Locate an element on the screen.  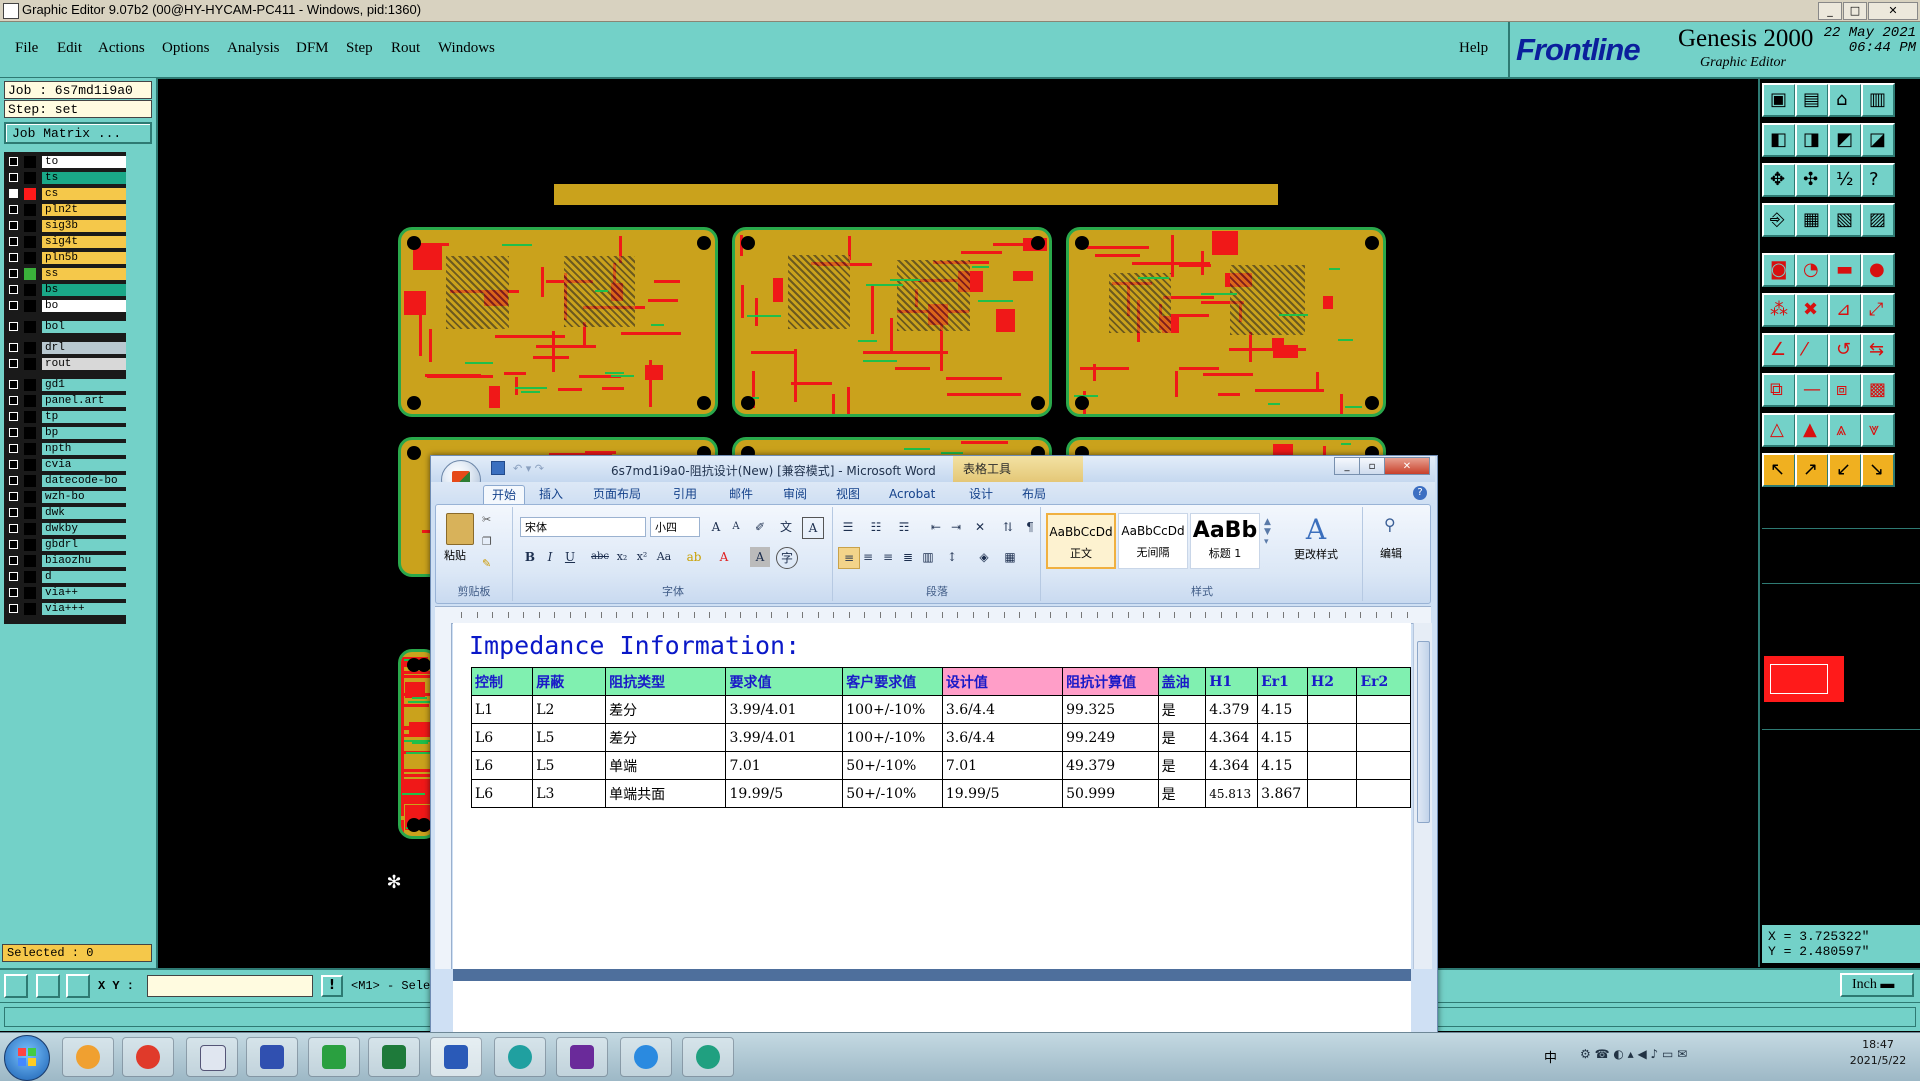
layer-name: bp is located at coordinates (84, 433).